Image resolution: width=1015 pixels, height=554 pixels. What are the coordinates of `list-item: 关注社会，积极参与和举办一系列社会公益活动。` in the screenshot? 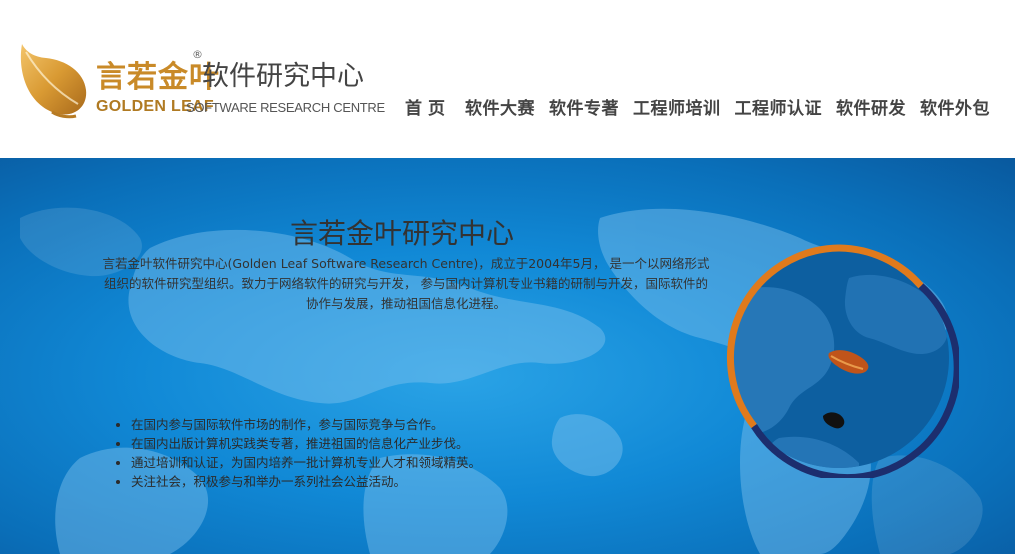 It's located at (306, 481).